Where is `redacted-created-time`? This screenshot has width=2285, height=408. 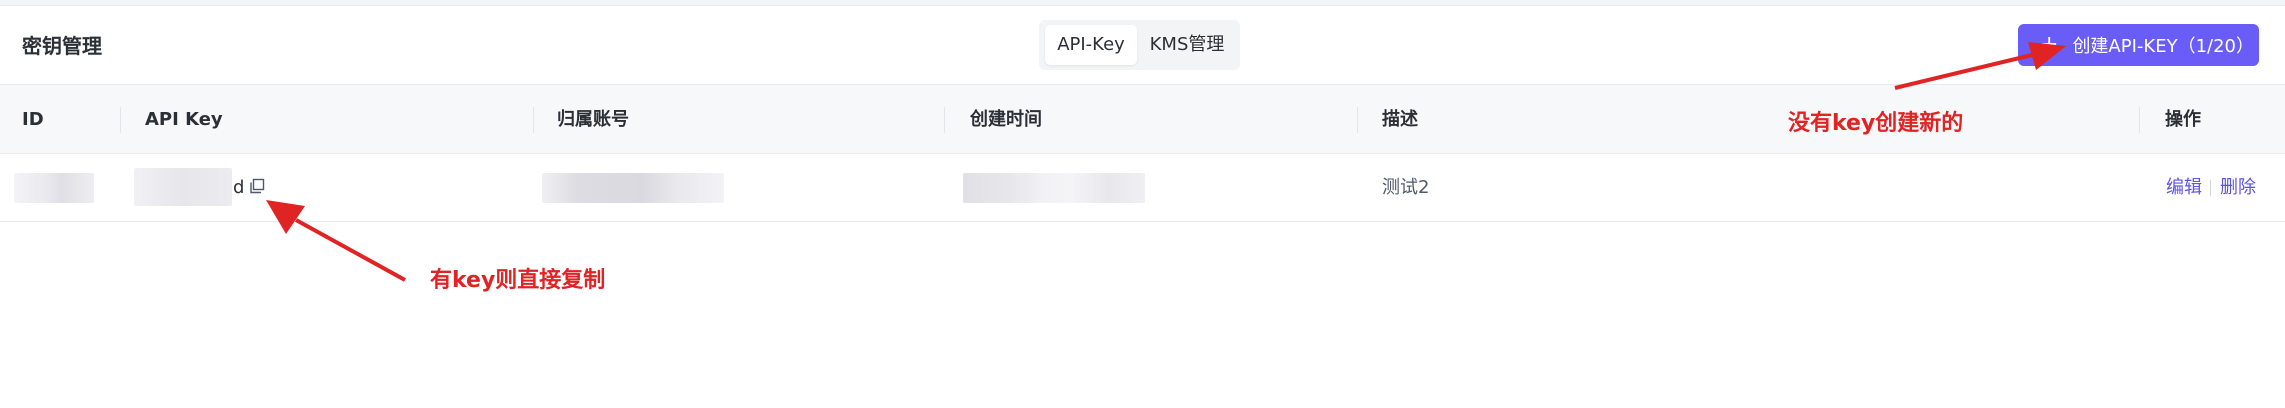
redacted-created-time is located at coordinates (1054, 188).